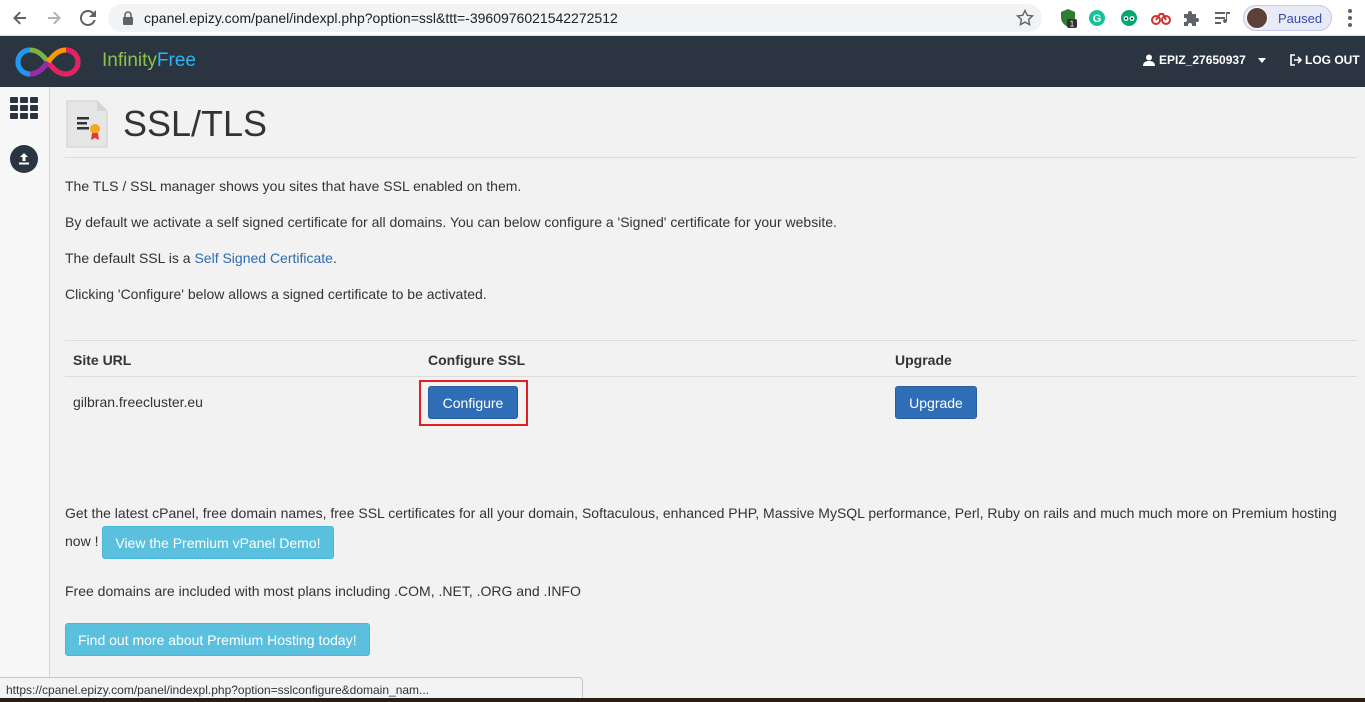  I want to click on page-title: SSL/TLS, so click(195, 123).